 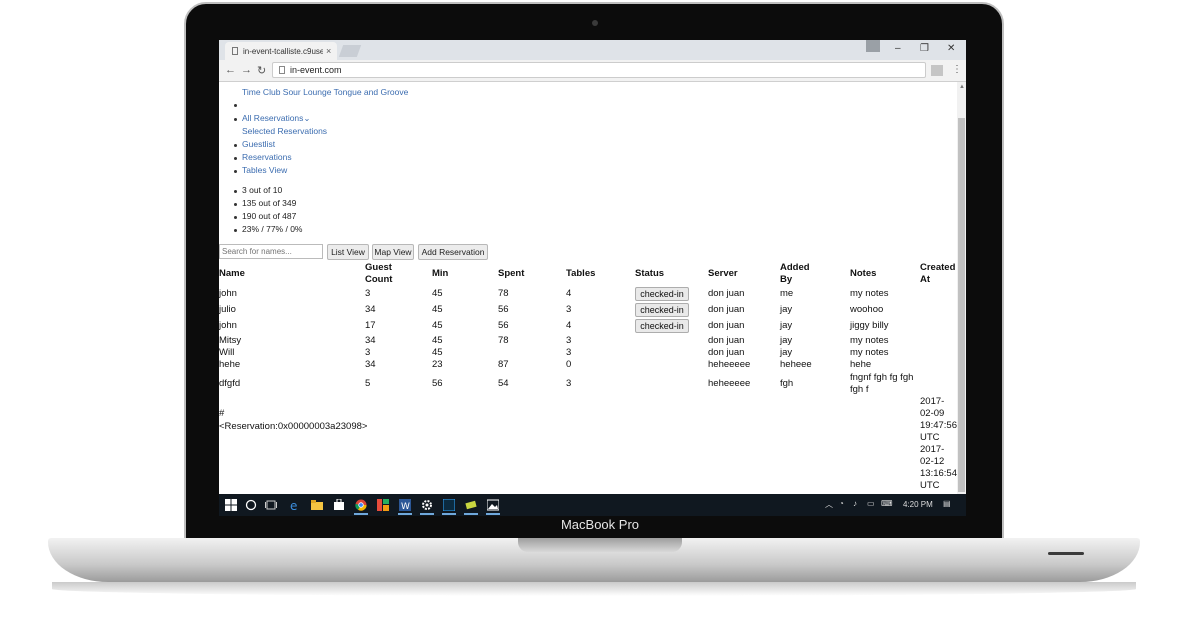 What do you see at coordinates (282, 70) in the screenshot?
I see `page-info-icon` at bounding box center [282, 70].